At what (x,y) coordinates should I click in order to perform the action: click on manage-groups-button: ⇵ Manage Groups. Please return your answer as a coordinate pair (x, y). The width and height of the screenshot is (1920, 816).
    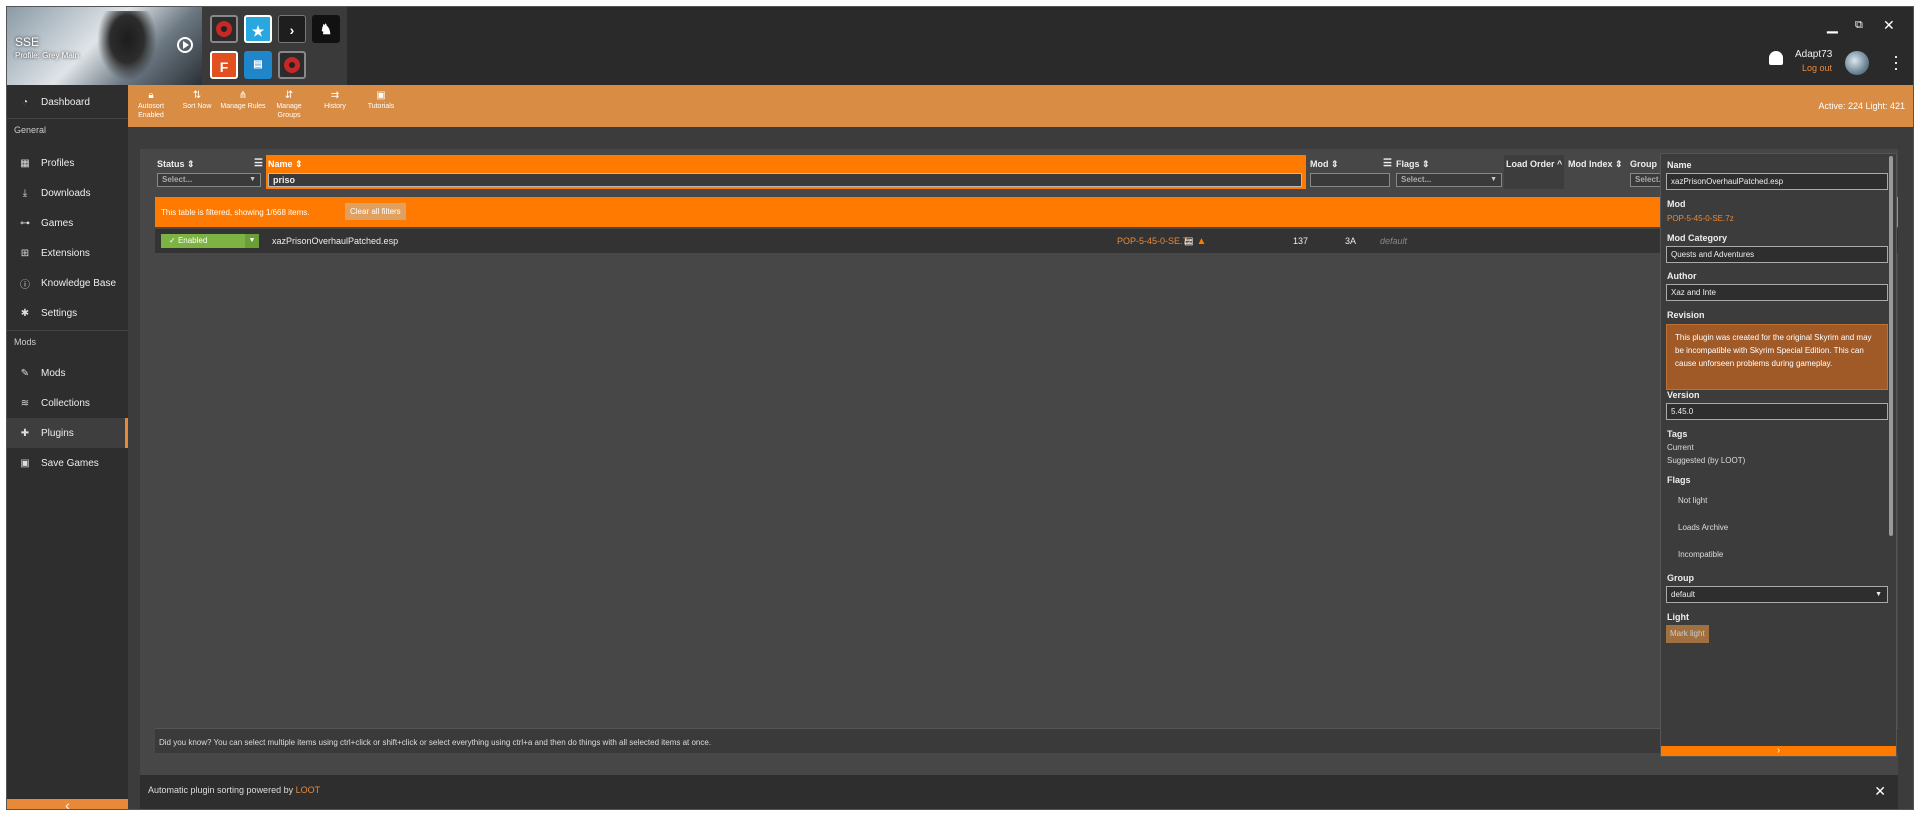
    Looking at the image, I should click on (289, 105).